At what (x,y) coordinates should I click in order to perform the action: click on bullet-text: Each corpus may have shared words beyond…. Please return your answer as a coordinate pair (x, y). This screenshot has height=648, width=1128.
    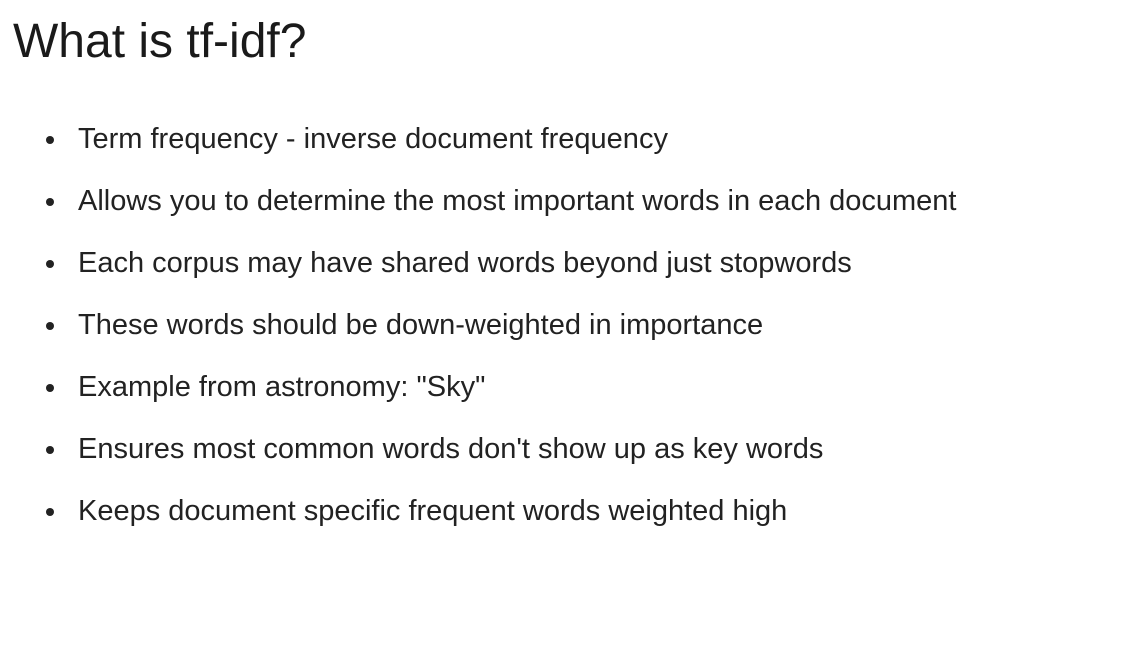
    Looking at the image, I should click on (465, 263).